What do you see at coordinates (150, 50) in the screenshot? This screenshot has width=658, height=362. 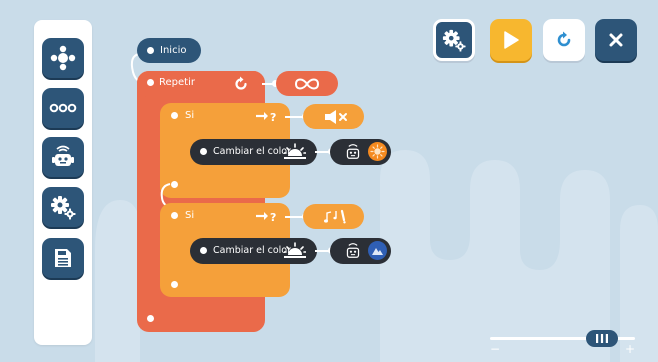 I see `start-dot` at bounding box center [150, 50].